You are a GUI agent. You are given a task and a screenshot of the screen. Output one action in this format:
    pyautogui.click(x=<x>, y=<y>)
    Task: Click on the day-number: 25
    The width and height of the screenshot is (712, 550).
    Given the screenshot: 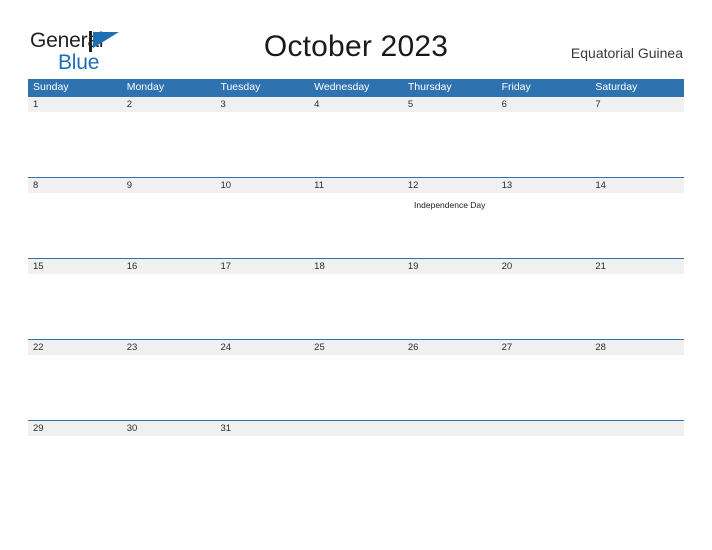 What is the action you would take?
    pyautogui.click(x=356, y=347)
    